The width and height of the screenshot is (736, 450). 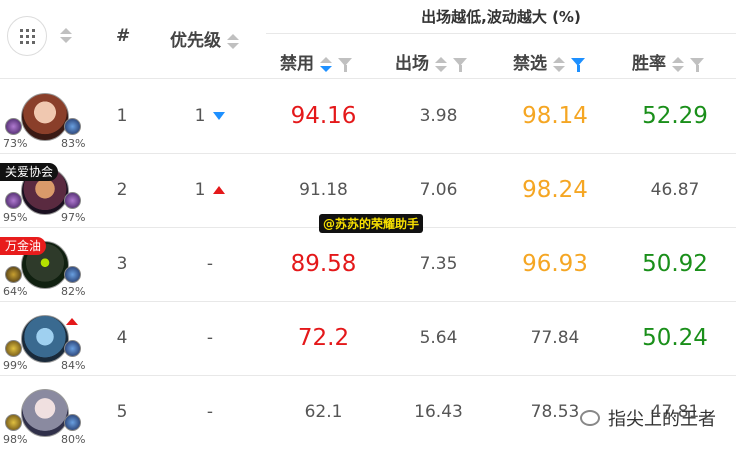 What do you see at coordinates (219, 116) in the screenshot?
I see `trend-down-icon` at bounding box center [219, 116].